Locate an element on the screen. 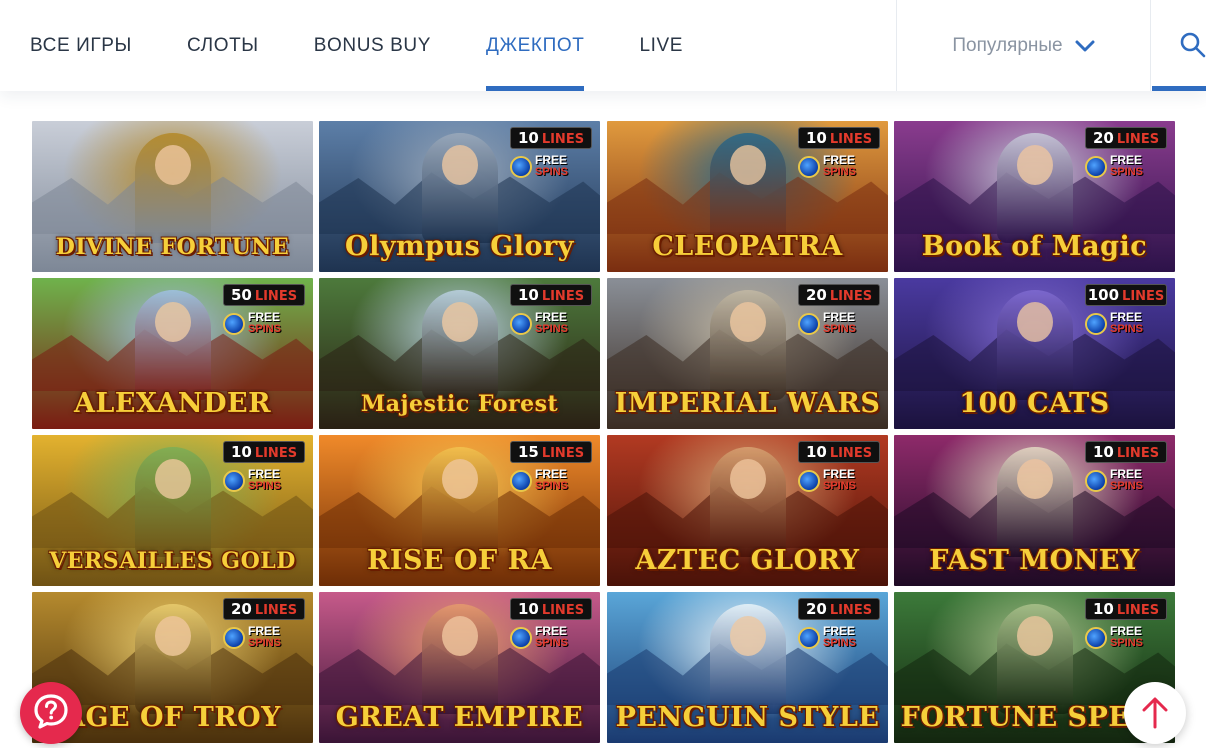 The width and height of the screenshot is (1206, 748). game-tile: 50 LINES FREE SPINS ALEXANDER is located at coordinates (172, 353).